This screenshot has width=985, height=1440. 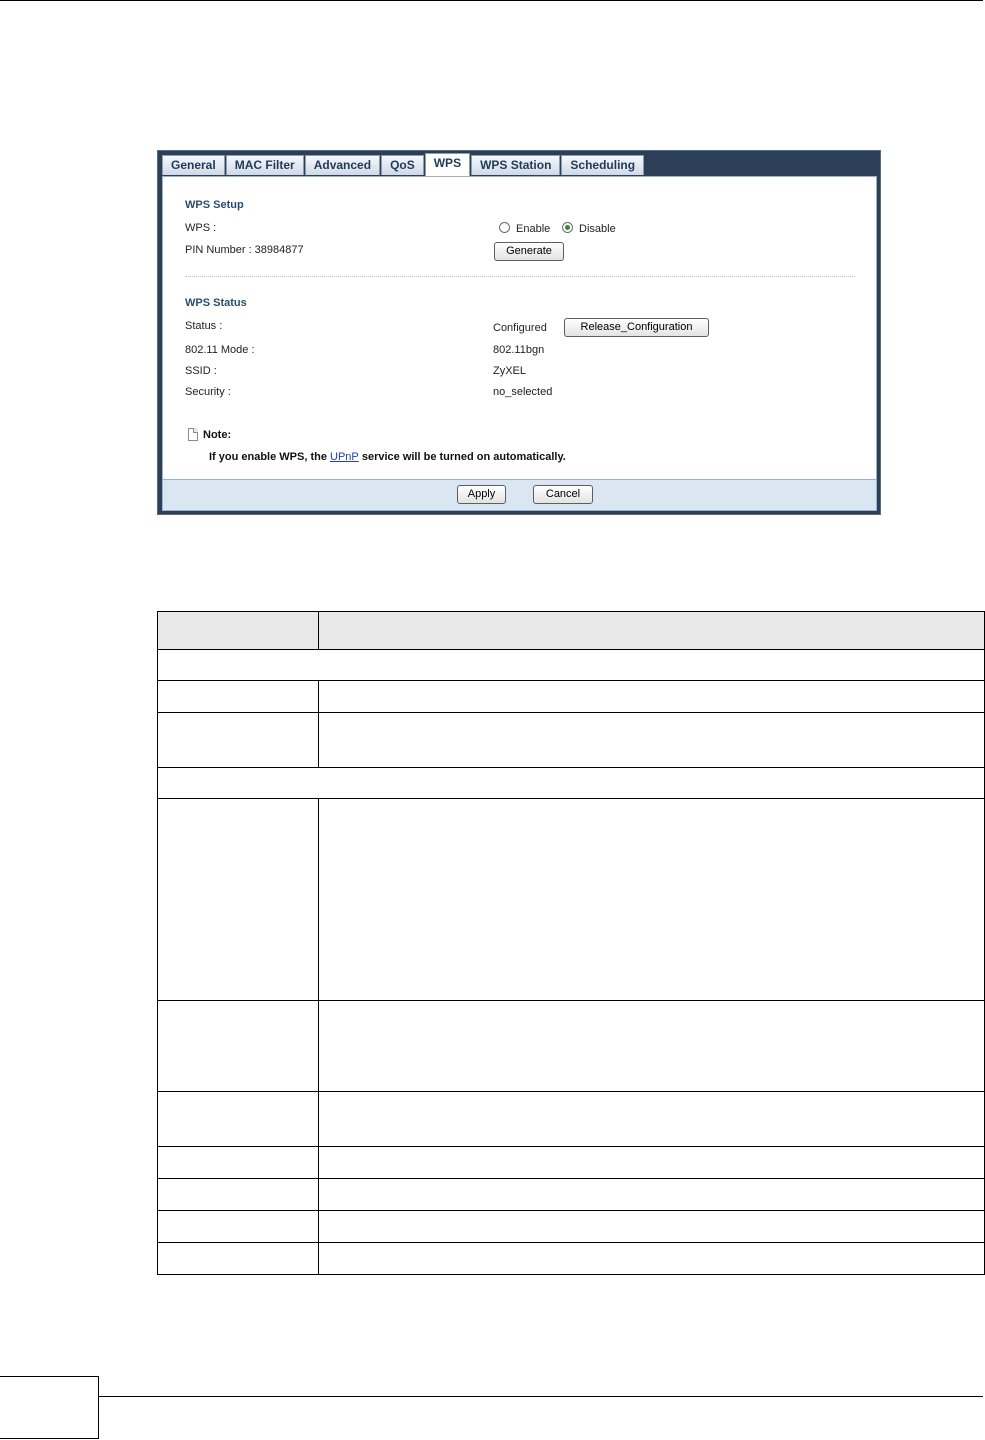 I want to click on tab-wps-station: WPS Station, so click(x=516, y=165).